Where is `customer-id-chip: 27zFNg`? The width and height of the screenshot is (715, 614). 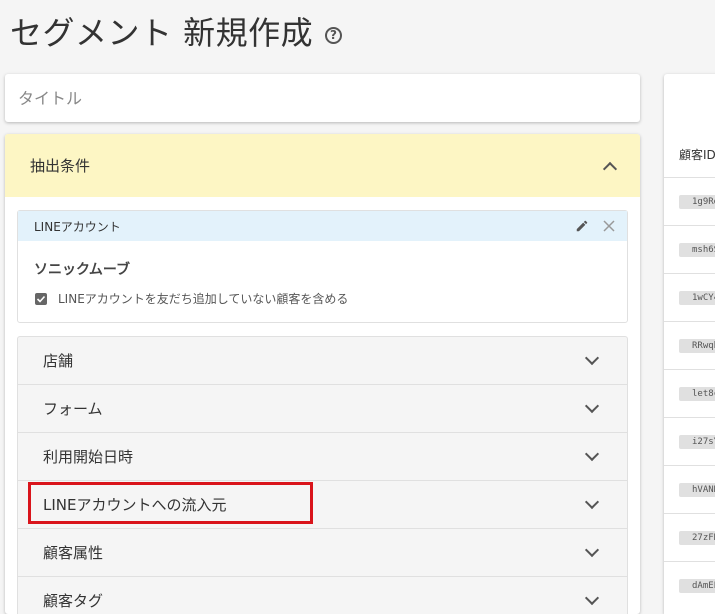 customer-id-chip: 27zFNg is located at coordinates (697, 538).